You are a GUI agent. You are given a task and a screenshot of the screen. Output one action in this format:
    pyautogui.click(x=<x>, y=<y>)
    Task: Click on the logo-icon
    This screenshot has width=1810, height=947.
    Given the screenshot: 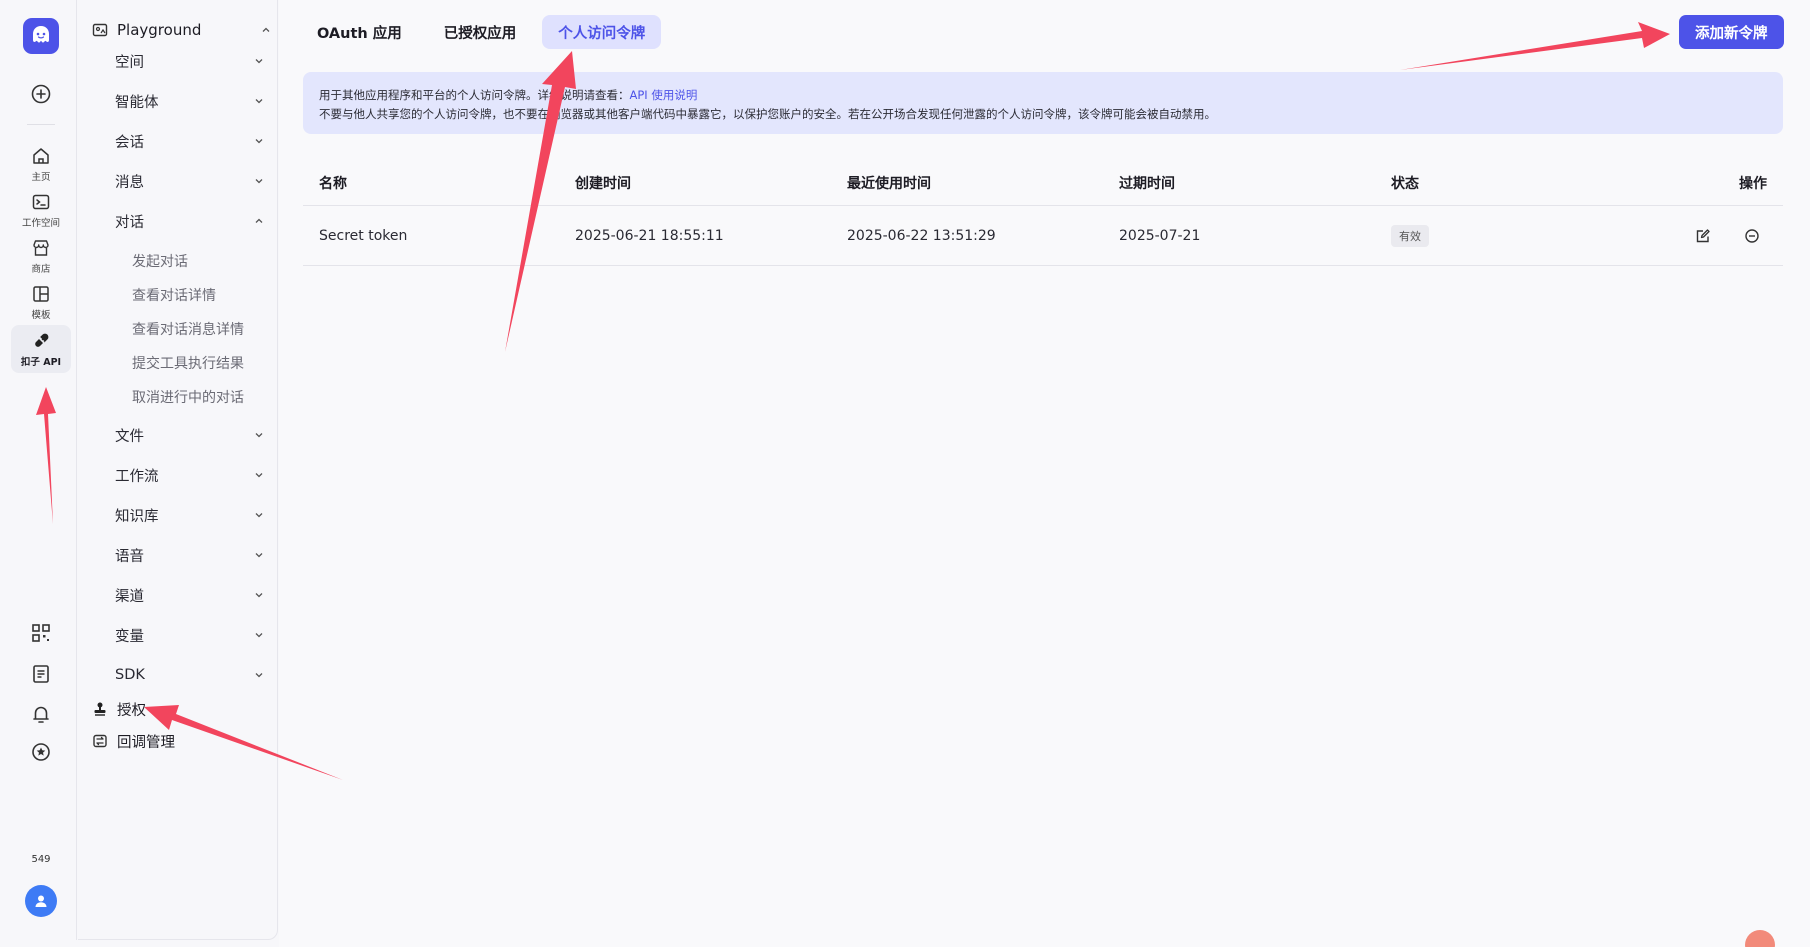 What is the action you would take?
    pyautogui.click(x=41, y=34)
    